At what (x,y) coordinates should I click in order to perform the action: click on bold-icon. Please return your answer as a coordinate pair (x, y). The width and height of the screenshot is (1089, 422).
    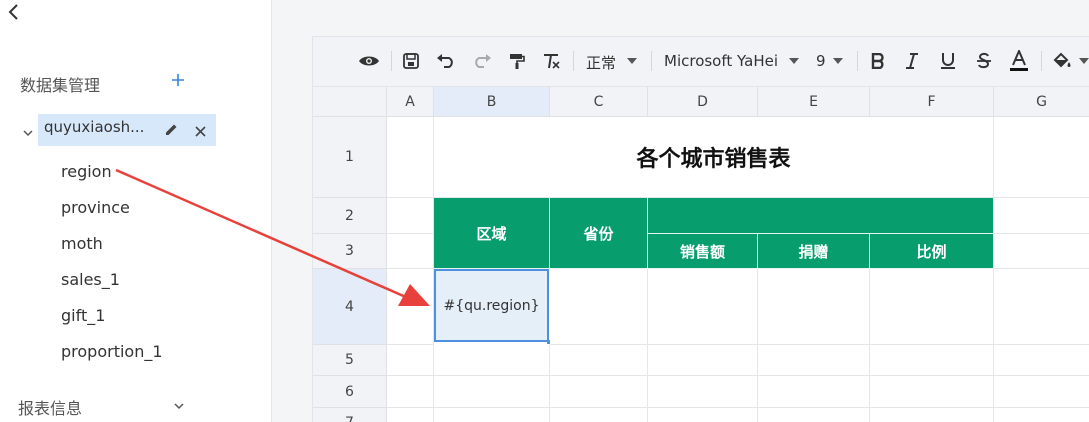
    Looking at the image, I should click on (878, 61).